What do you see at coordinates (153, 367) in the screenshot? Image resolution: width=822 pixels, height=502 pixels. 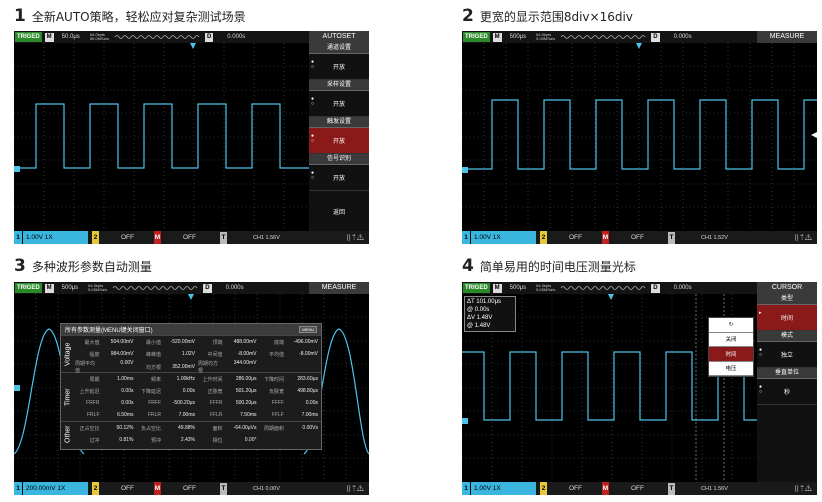 I see `measurement-name: 均方根` at bounding box center [153, 367].